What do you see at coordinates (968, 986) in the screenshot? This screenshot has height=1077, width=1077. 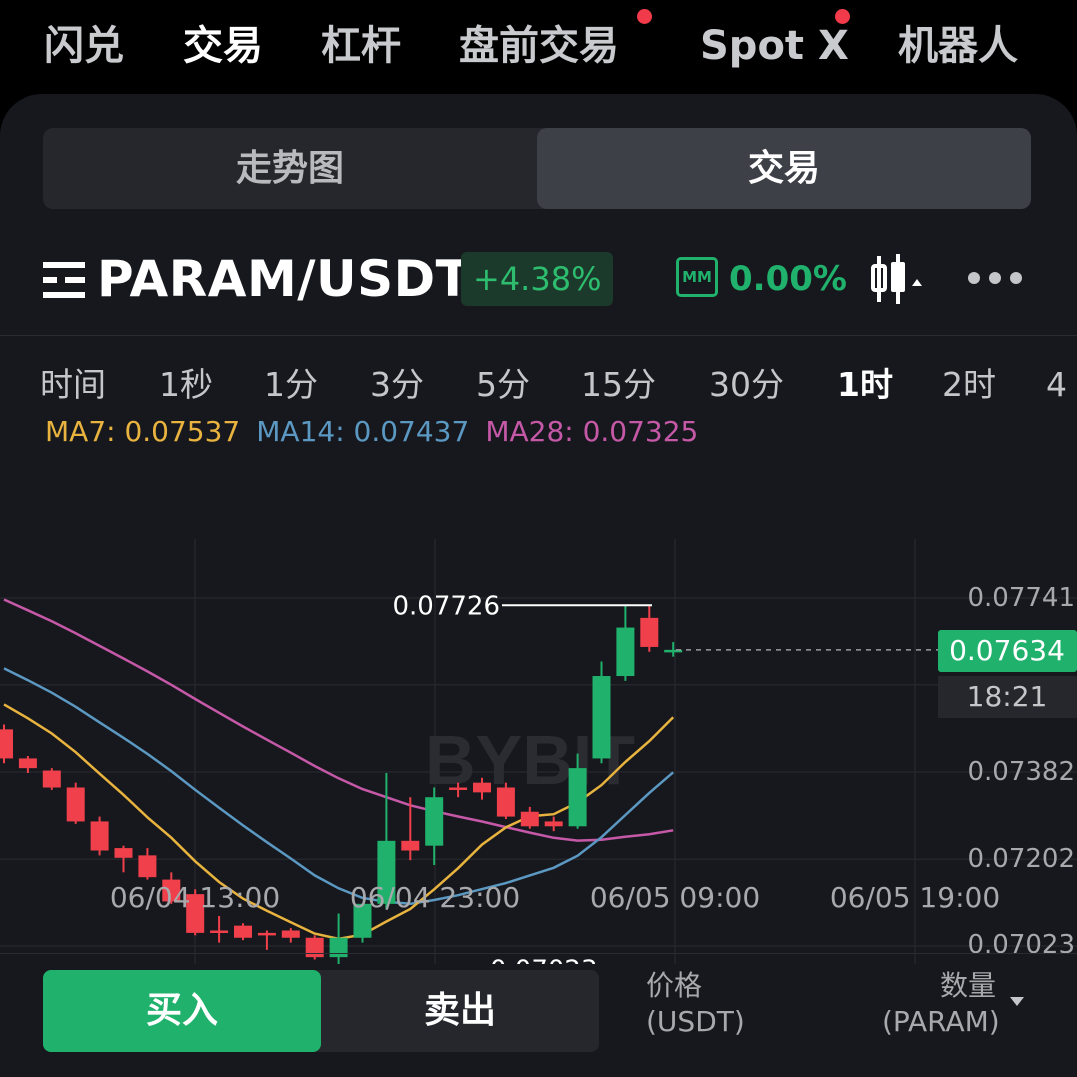 I see `quantity-header: 数量` at bounding box center [968, 986].